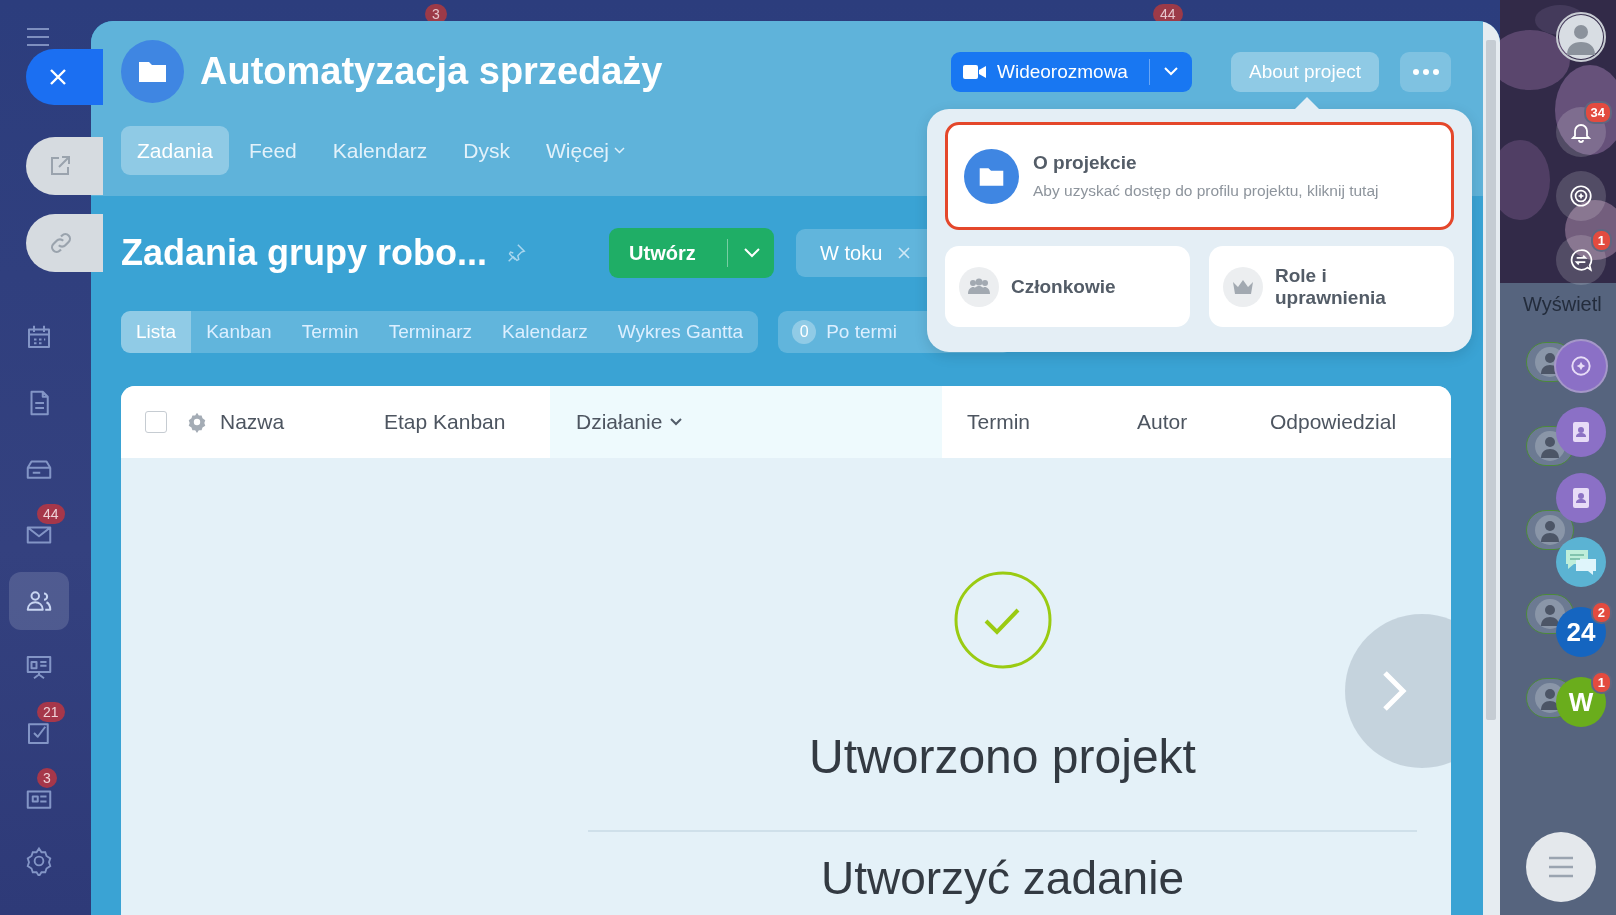  What do you see at coordinates (156, 332) in the screenshot?
I see `view-tab: Lista` at bounding box center [156, 332].